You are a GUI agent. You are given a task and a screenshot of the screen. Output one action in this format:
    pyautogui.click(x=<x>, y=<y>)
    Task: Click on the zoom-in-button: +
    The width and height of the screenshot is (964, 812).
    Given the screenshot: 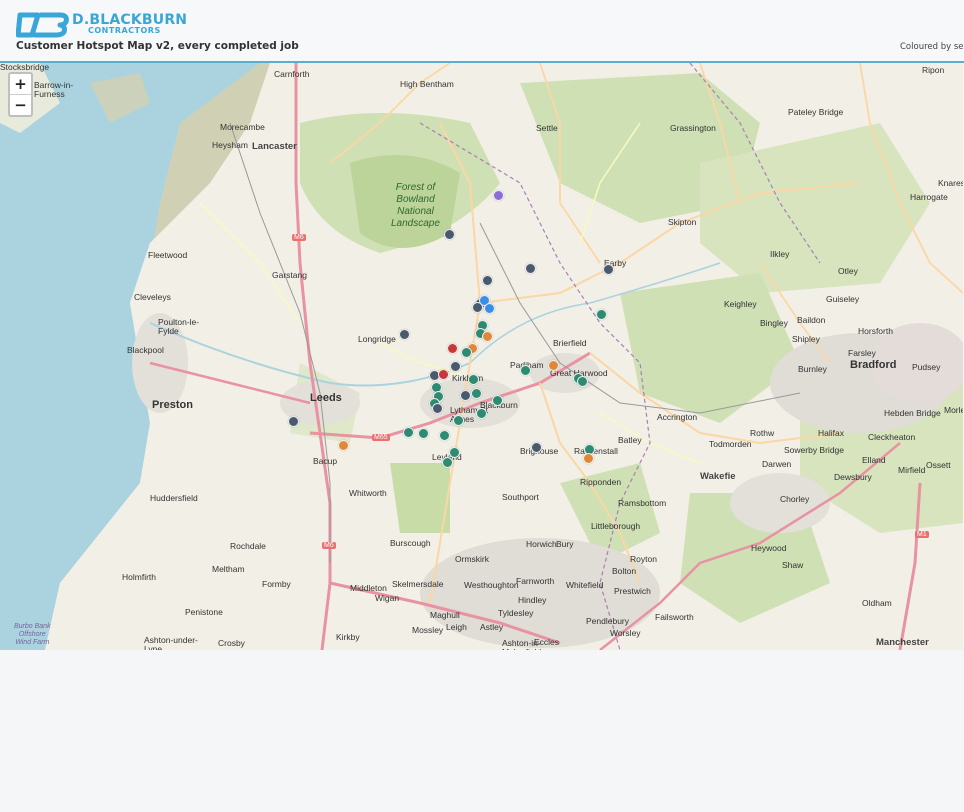 What is the action you would take?
    pyautogui.click(x=20, y=84)
    